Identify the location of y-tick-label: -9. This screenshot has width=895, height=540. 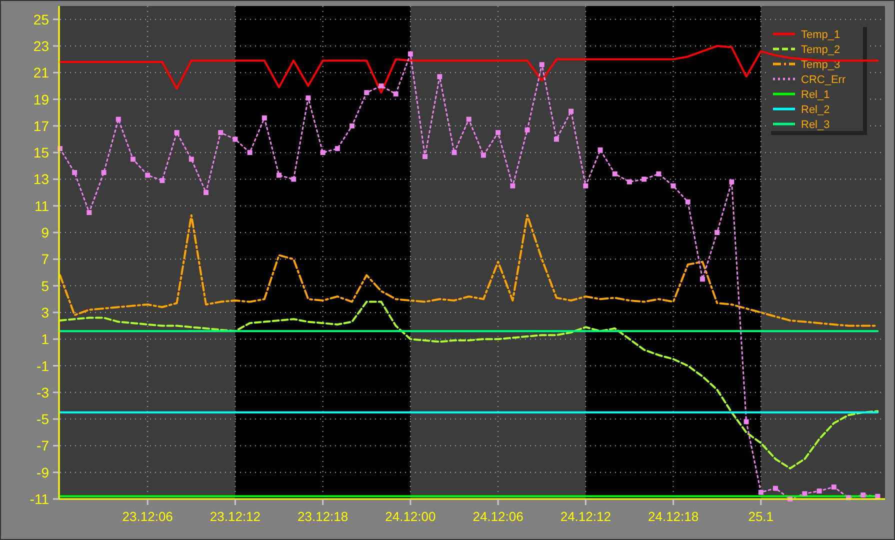
(42, 472).